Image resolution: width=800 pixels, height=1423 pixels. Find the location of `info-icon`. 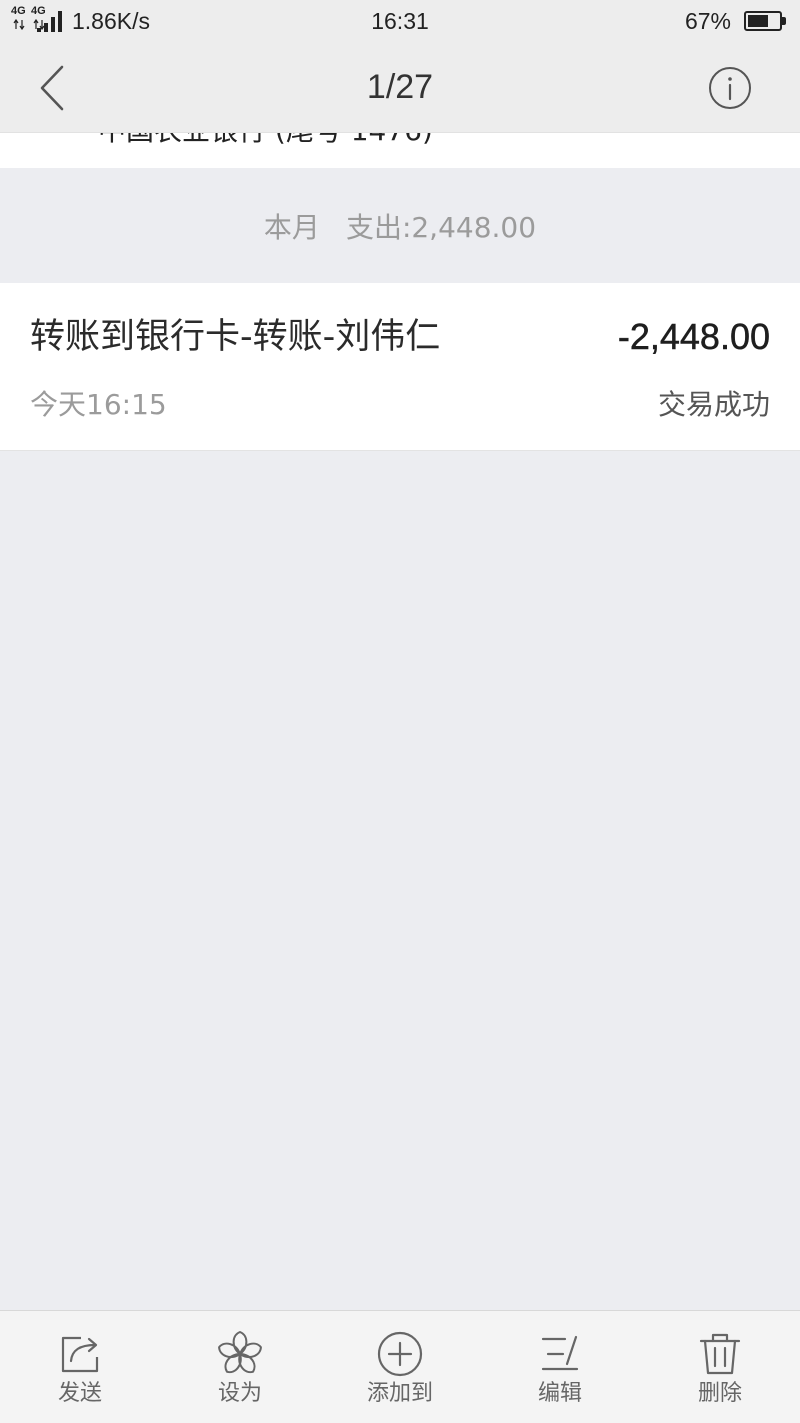

info-icon is located at coordinates (730, 88).